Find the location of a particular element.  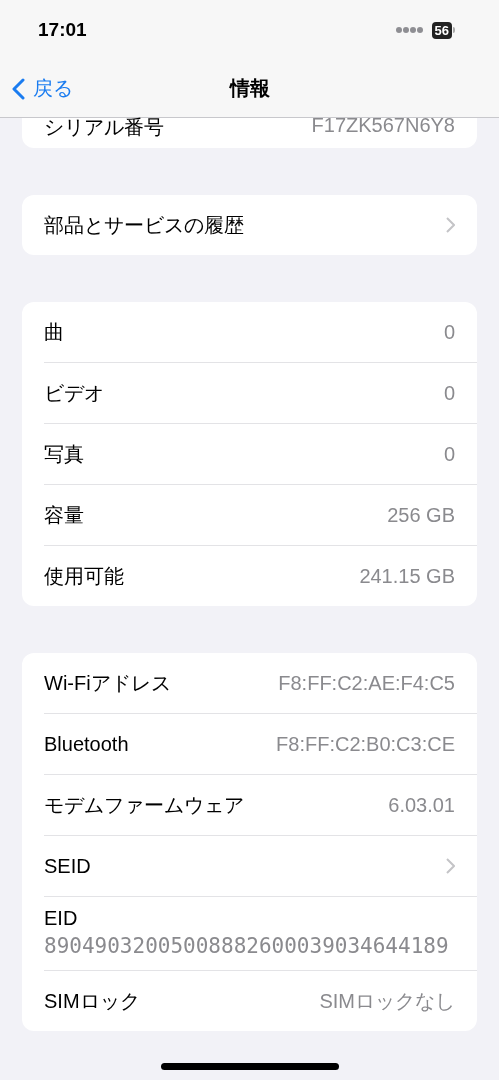

row-value: F8:FF:C2:AE:F4:C5 is located at coordinates (366, 683).